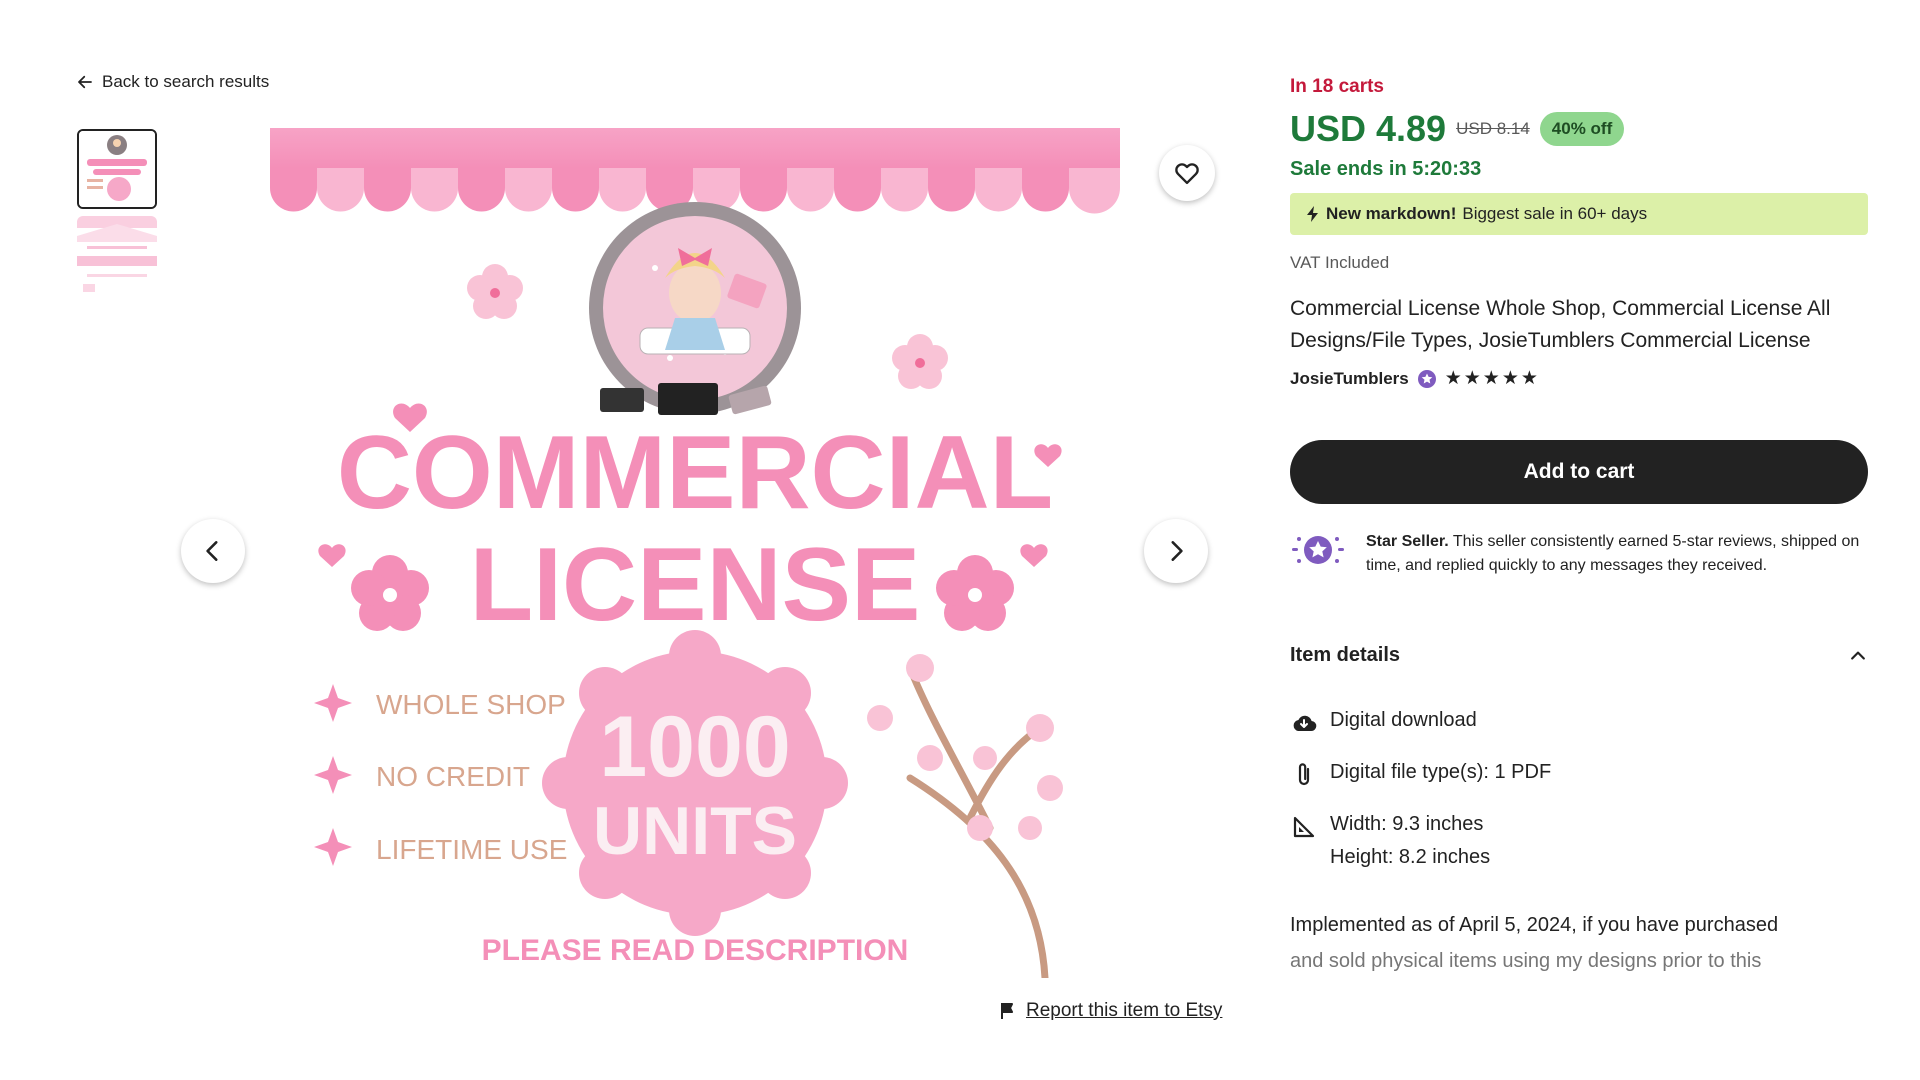 Image resolution: width=1920 pixels, height=1080 pixels. Describe the element at coordinates (186, 81) in the screenshot. I see `back-link-label: Back to search results` at that location.